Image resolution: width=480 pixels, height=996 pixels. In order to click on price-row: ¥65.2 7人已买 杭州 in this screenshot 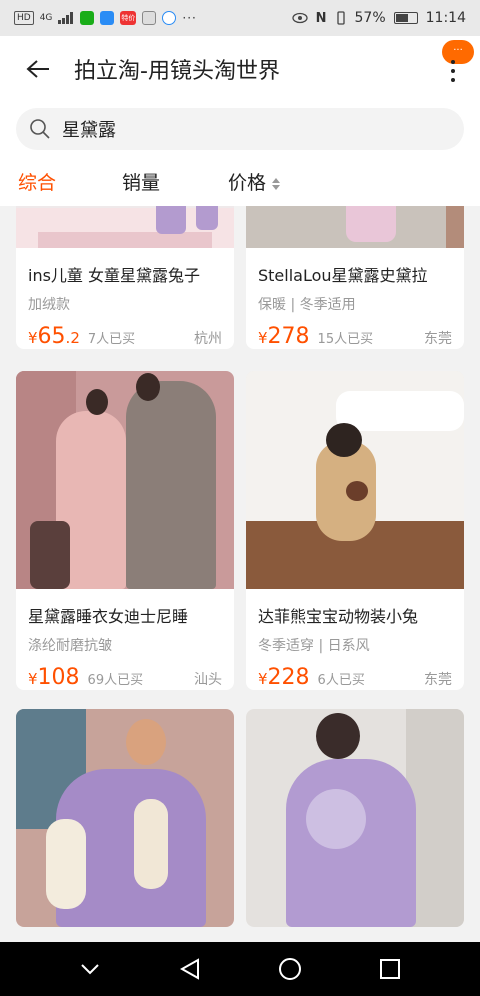, I will do `click(125, 336)`.